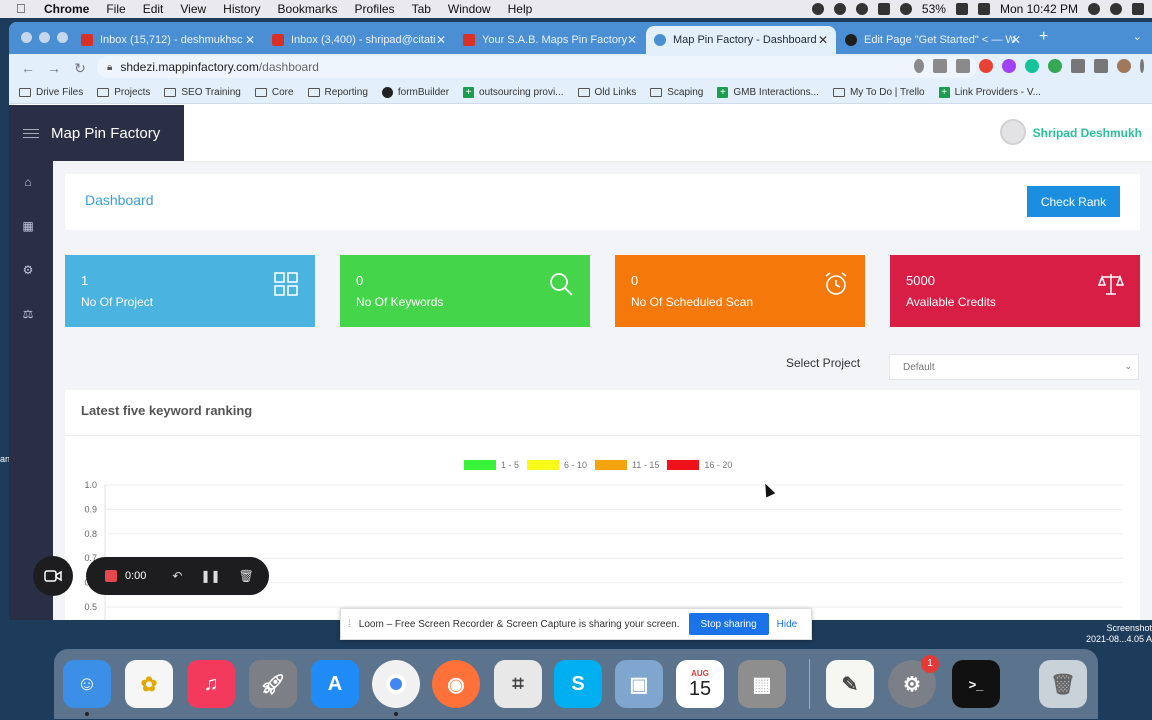 This screenshot has width=1152, height=720. What do you see at coordinates (168, 40) in the screenshot?
I see `tab-gmail-1: Inbox (15,712) - deshmukhsc ✕` at bounding box center [168, 40].